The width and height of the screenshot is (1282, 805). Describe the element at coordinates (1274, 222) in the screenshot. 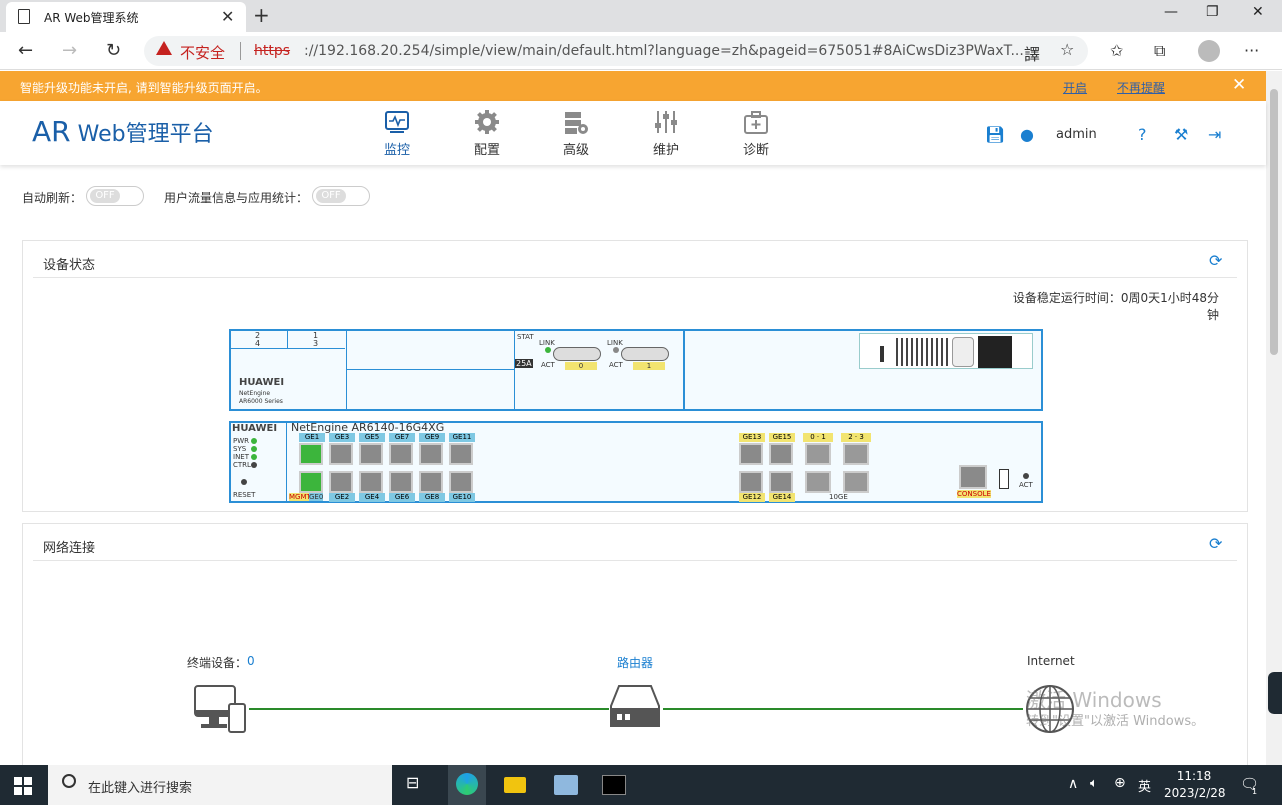

I see `scrollbar-thumb` at that location.